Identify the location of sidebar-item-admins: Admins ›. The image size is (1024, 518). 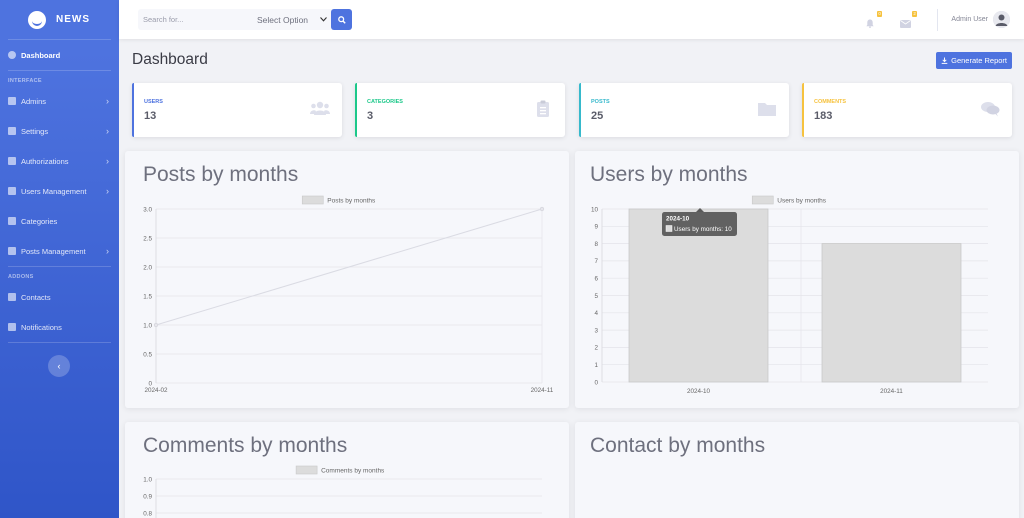
(59, 101).